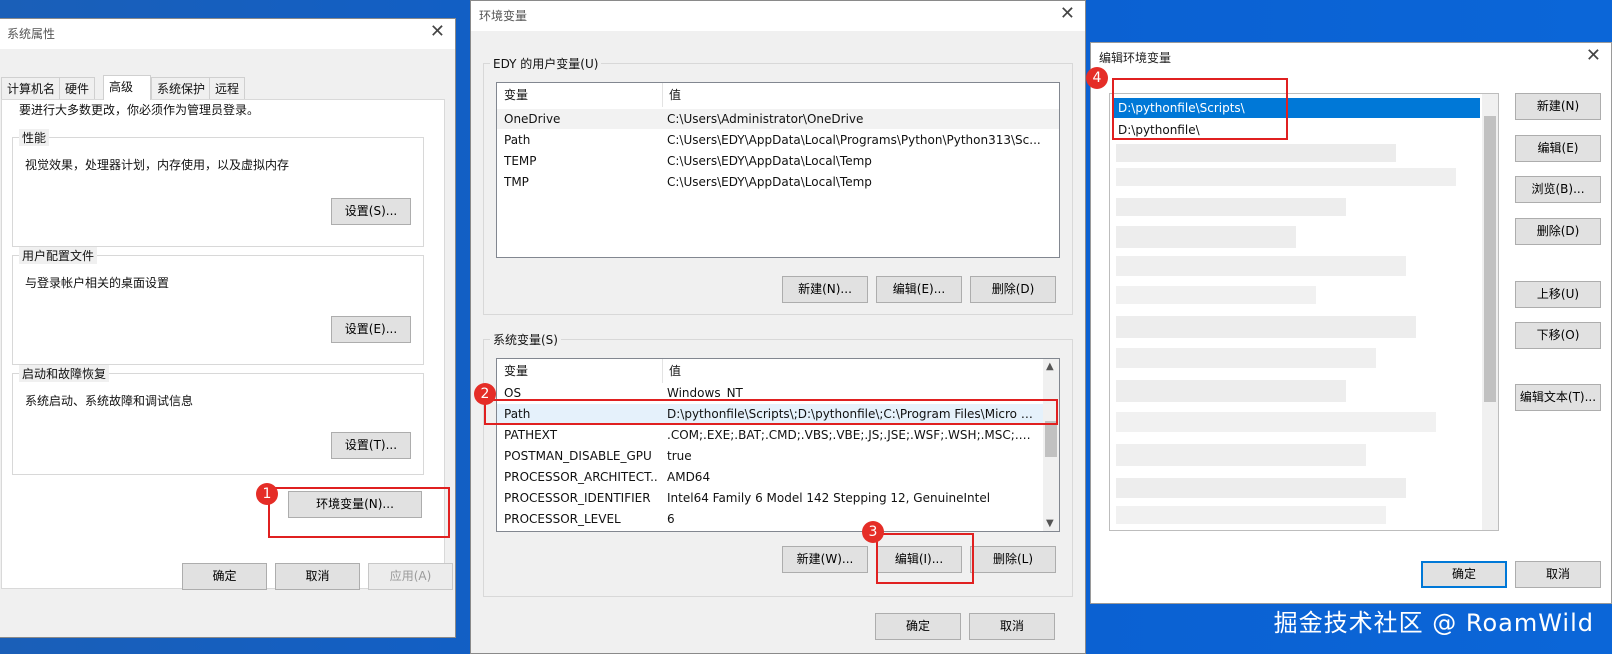 The width and height of the screenshot is (1612, 654). I want to click on variable-value: true, so click(679, 456).